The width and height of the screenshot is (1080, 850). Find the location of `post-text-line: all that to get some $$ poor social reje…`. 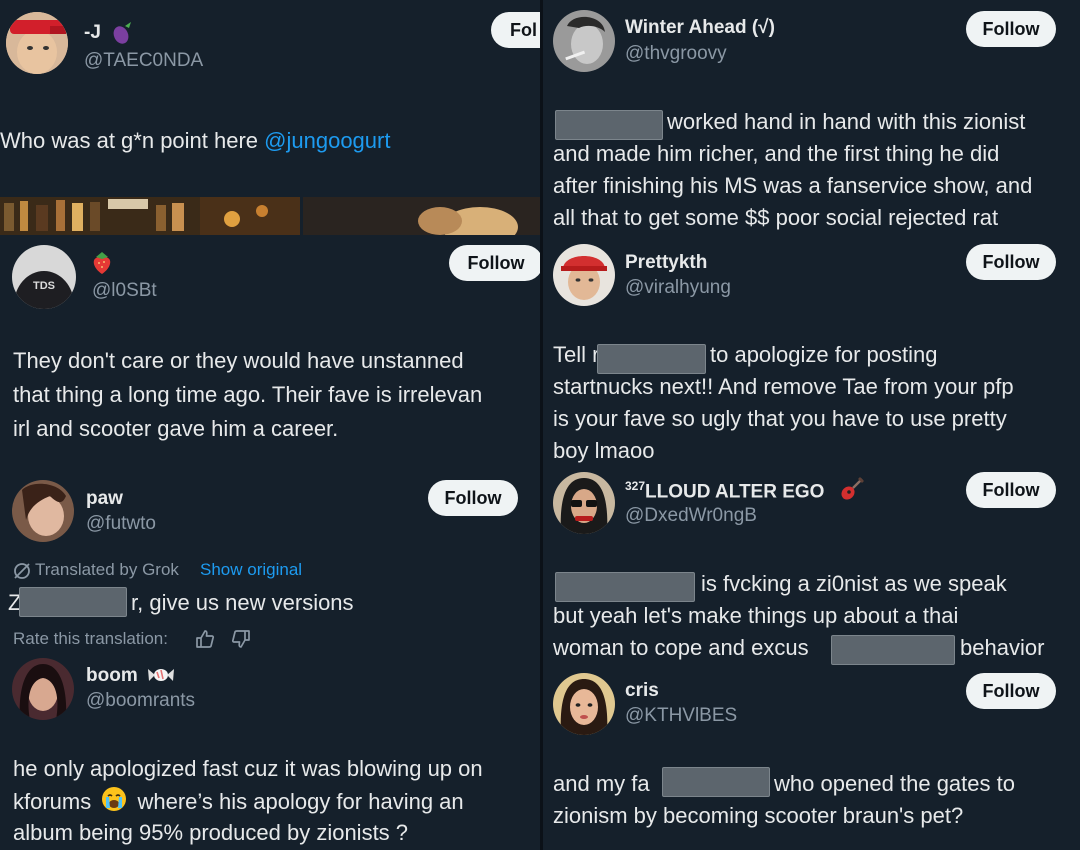

post-text-line: all that to get some $$ poor social reje… is located at coordinates (776, 217).